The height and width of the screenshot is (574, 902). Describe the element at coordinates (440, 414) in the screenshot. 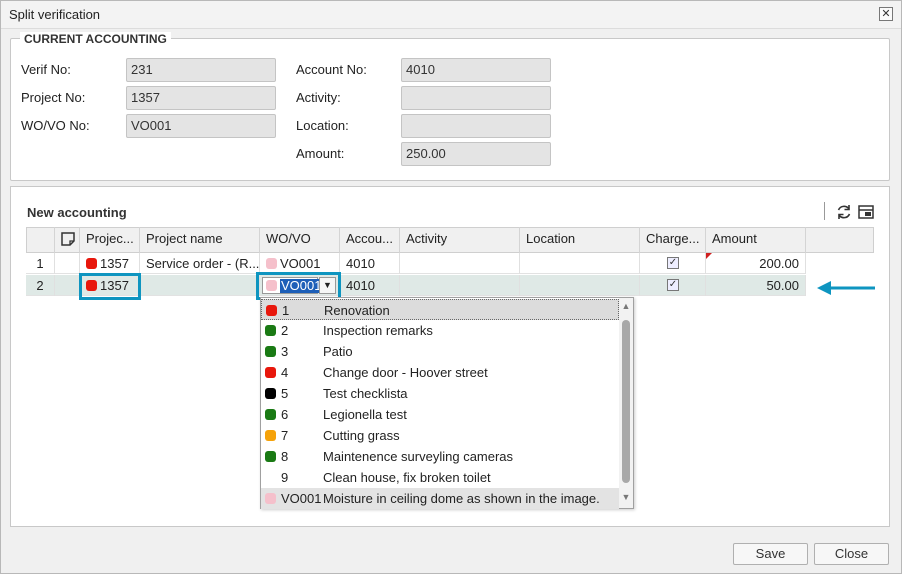

I see `dropdown-option: 6 Legionella test` at that location.